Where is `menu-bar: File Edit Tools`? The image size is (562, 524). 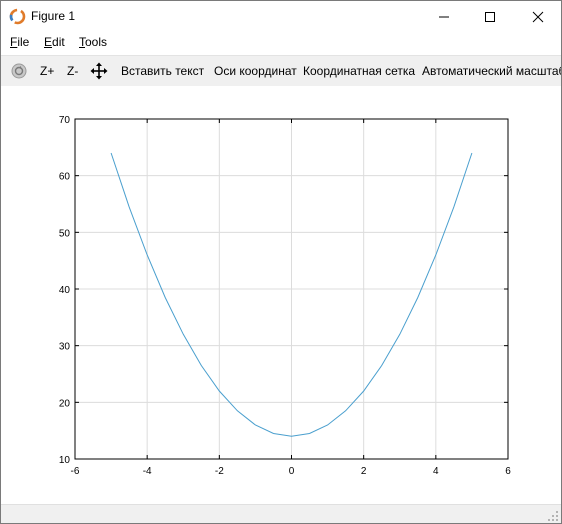
menu-bar: File Edit Tools is located at coordinates (281, 42).